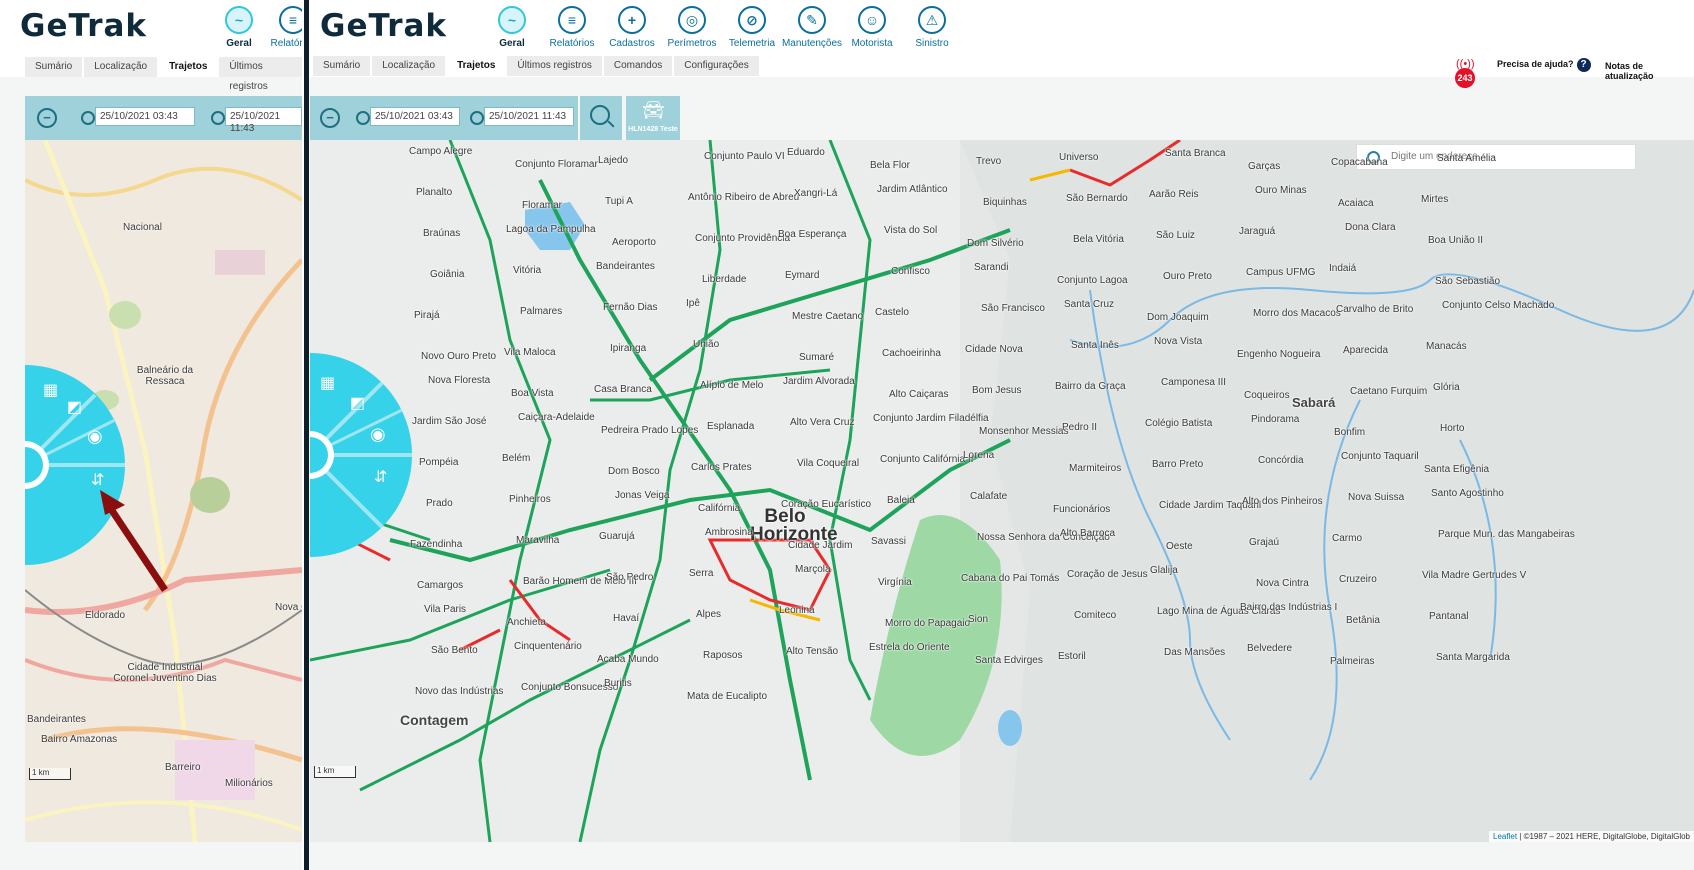 The height and width of the screenshot is (870, 1694). What do you see at coordinates (79, 739) in the screenshot?
I see `place-label: Bairro Amazonas` at bounding box center [79, 739].